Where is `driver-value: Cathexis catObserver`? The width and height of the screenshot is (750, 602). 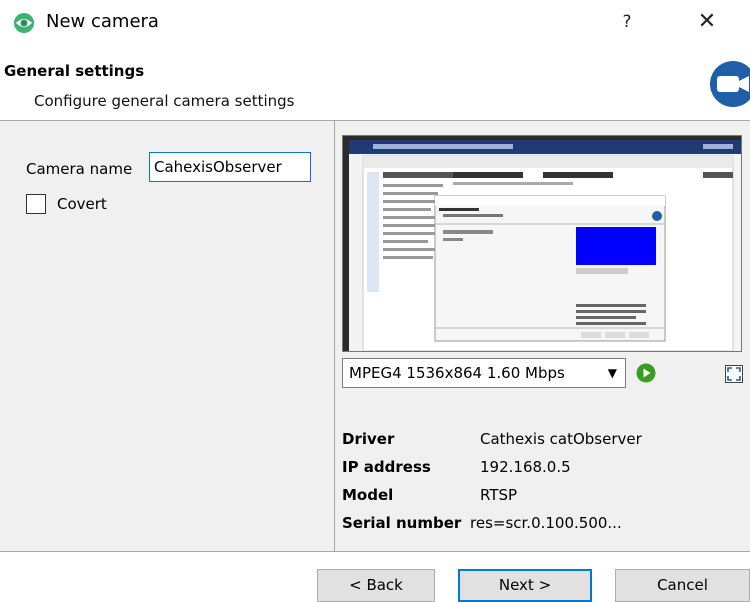 driver-value: Cathexis catObserver is located at coordinates (561, 439).